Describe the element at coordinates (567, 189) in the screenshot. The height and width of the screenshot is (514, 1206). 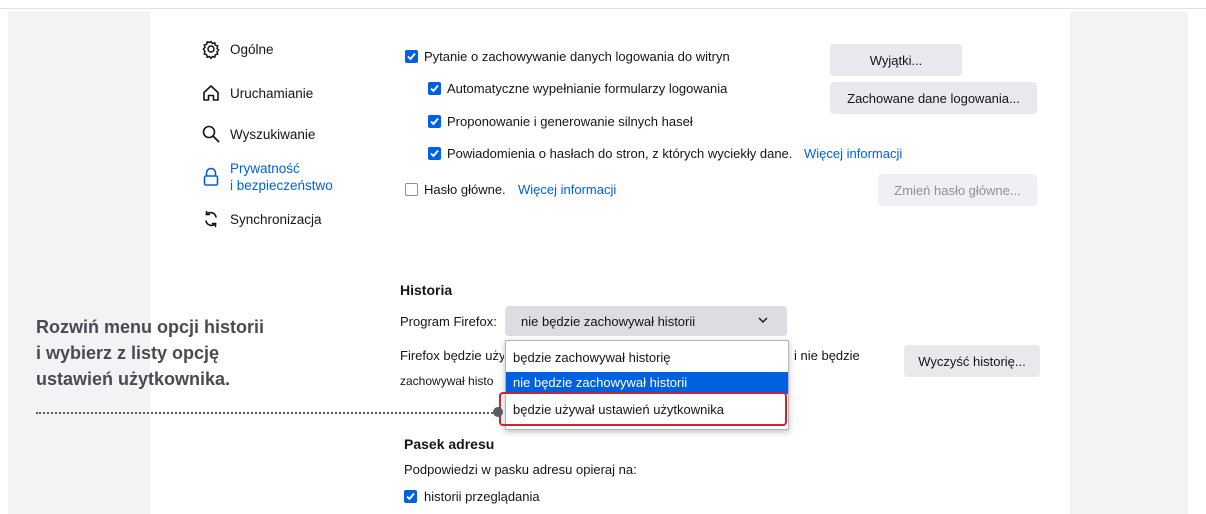
I see `master-password-more-info-link: Więcej informacji` at that location.